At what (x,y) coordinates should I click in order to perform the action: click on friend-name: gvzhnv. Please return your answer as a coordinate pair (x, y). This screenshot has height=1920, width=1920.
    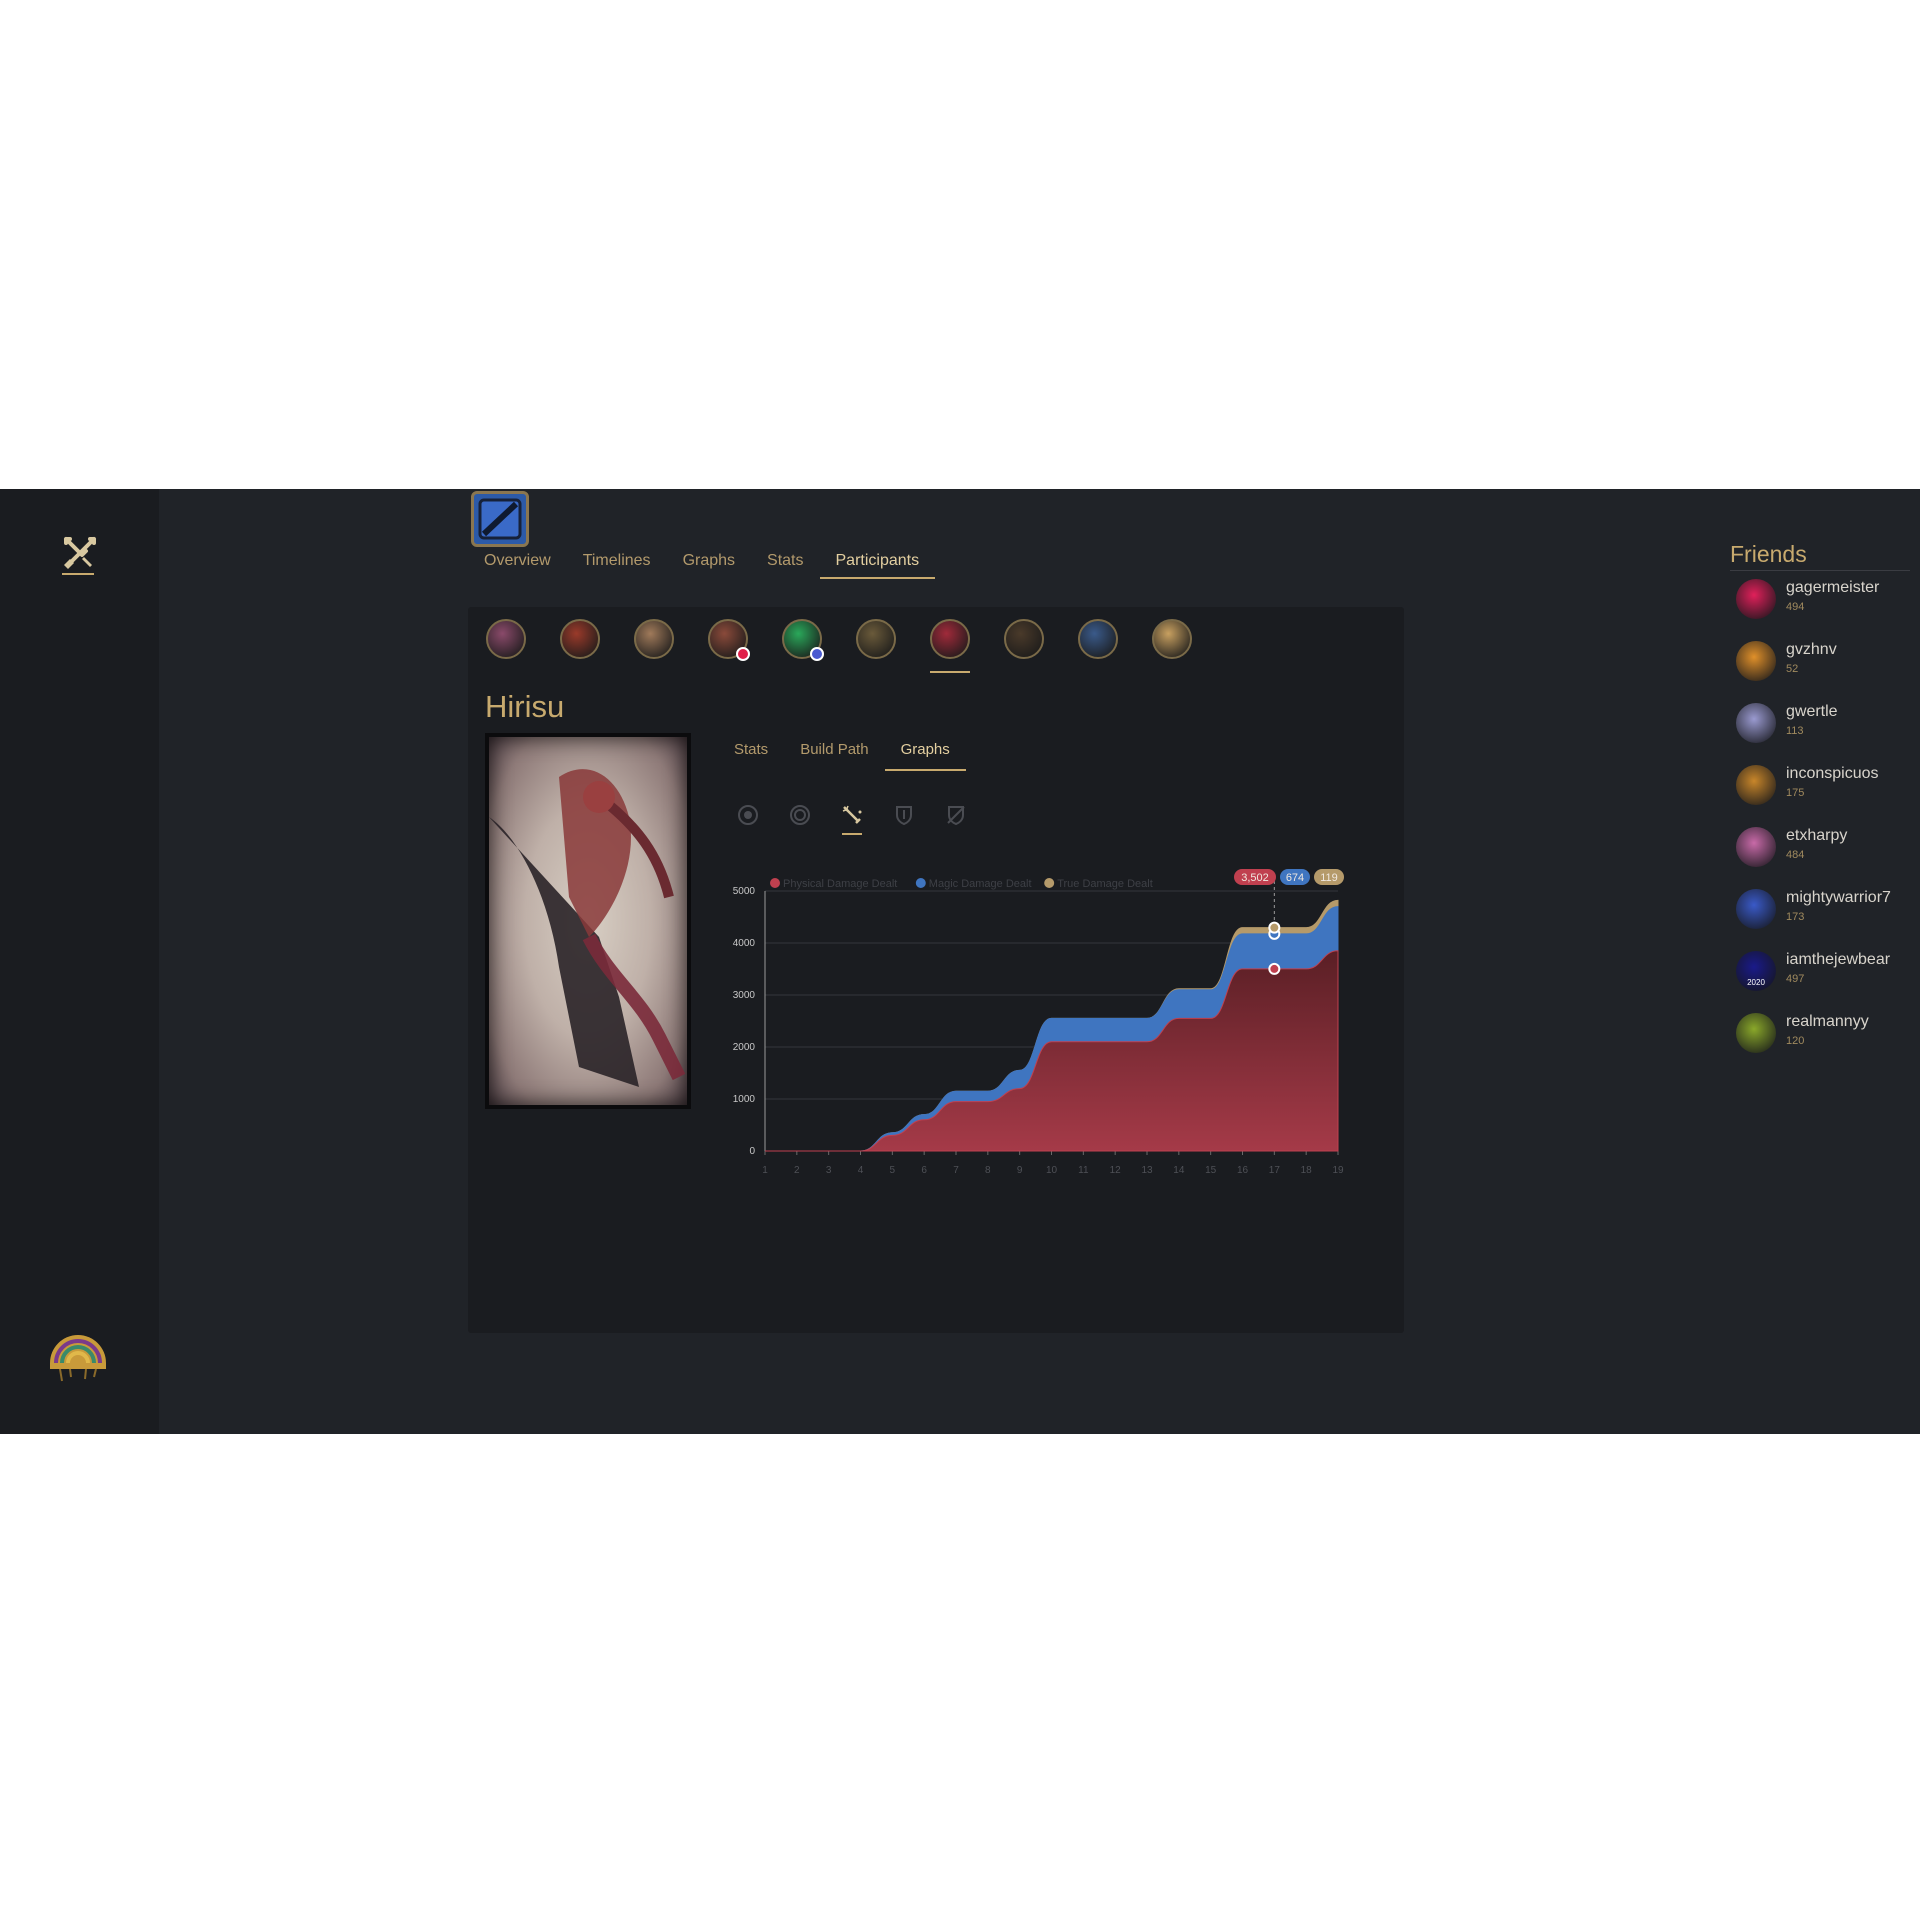
    Looking at the image, I should click on (1811, 649).